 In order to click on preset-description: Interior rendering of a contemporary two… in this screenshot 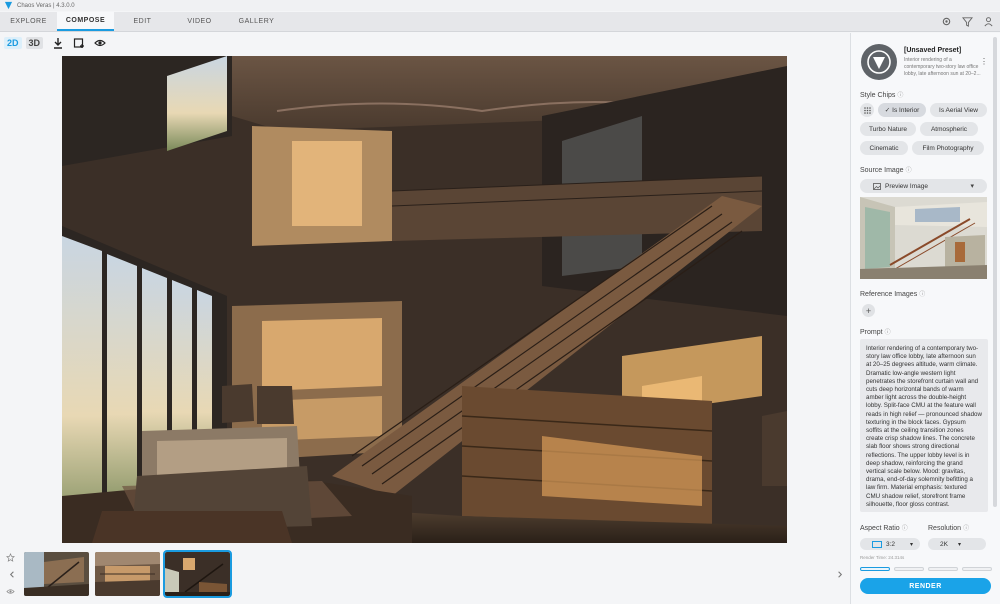, I will do `click(942, 67)`.